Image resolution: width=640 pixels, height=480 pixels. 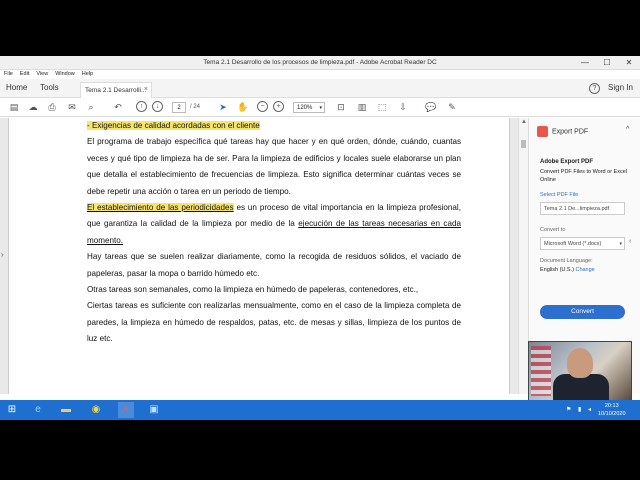 What do you see at coordinates (579, 409) in the screenshot?
I see `network-icon: ▮` at bounding box center [579, 409].